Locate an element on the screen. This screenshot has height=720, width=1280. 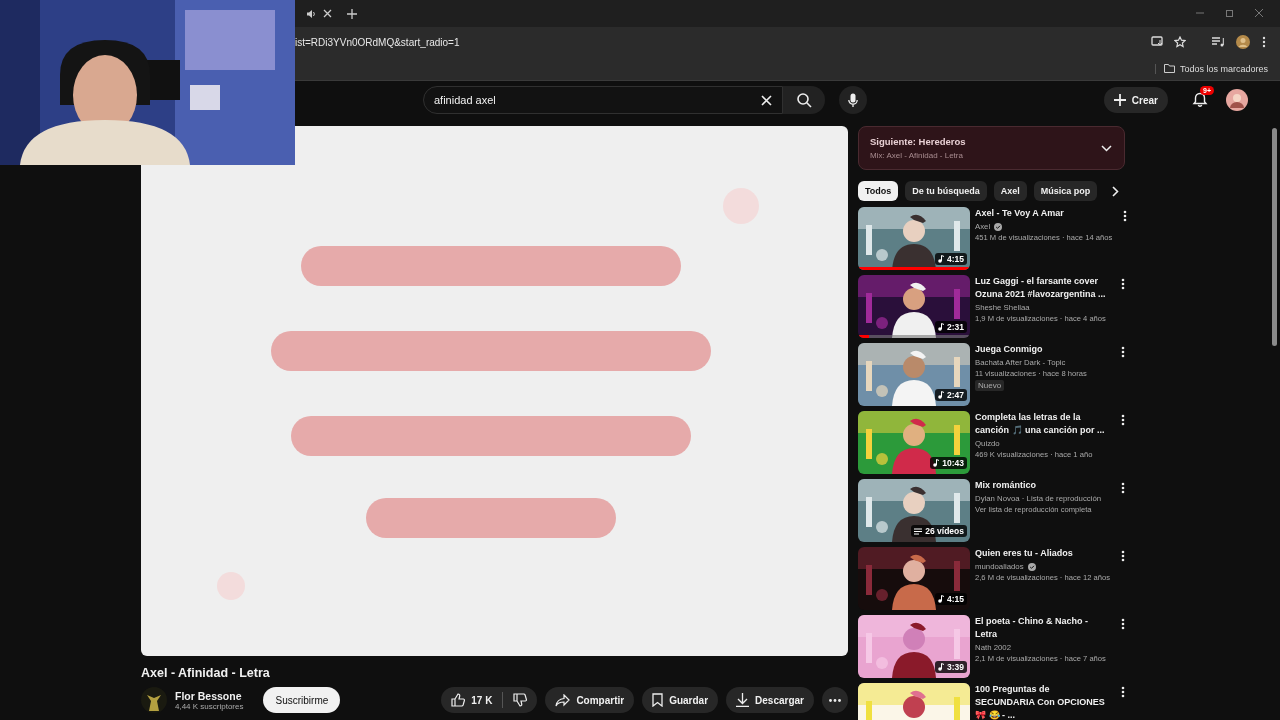
duration-label: 2:47 is located at coordinates (951, 395).